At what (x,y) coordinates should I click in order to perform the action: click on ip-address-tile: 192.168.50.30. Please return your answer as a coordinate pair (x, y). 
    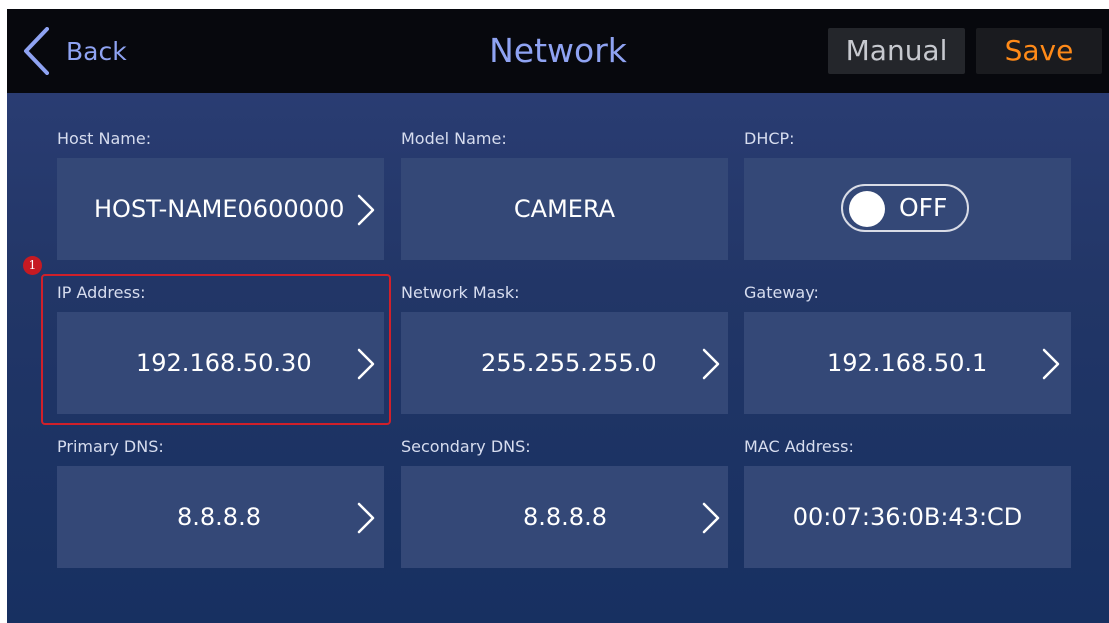
    Looking at the image, I should click on (220, 363).